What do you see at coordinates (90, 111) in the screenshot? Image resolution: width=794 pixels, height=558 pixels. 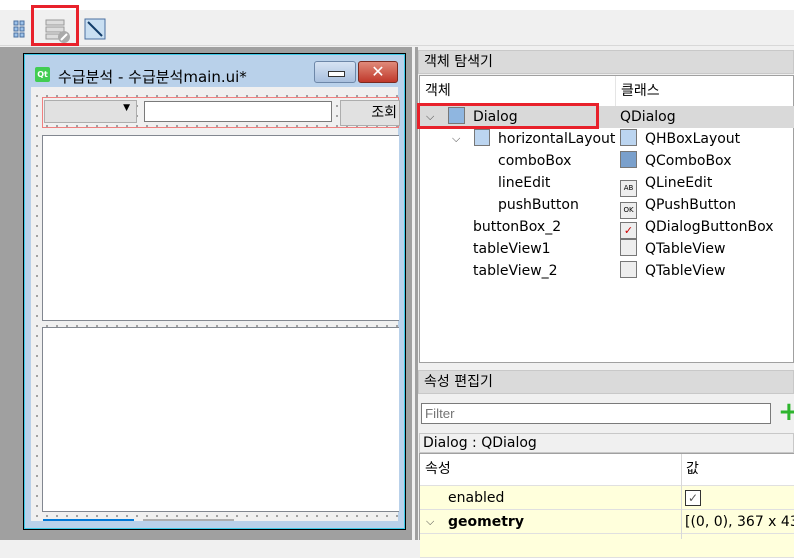 I see `combo-box: ▼` at bounding box center [90, 111].